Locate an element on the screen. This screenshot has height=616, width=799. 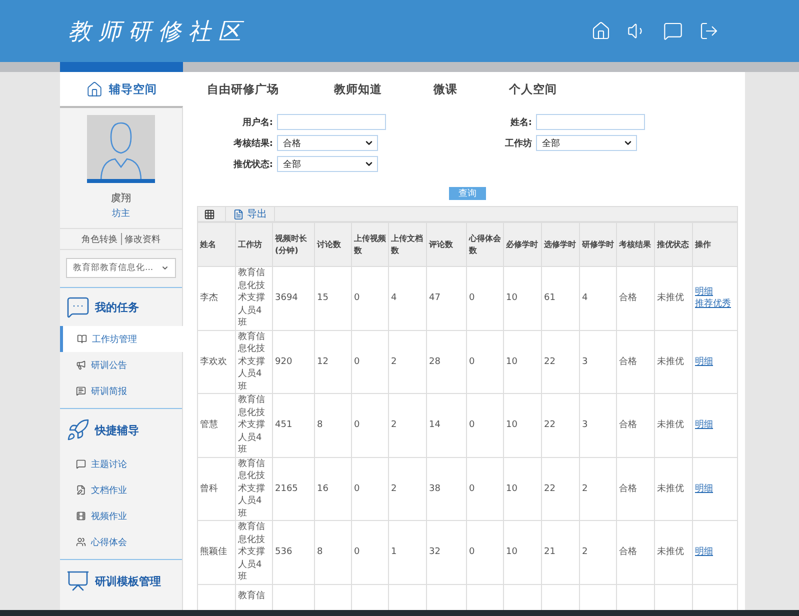
table-cell: 李欢欢 is located at coordinates (213, 361).